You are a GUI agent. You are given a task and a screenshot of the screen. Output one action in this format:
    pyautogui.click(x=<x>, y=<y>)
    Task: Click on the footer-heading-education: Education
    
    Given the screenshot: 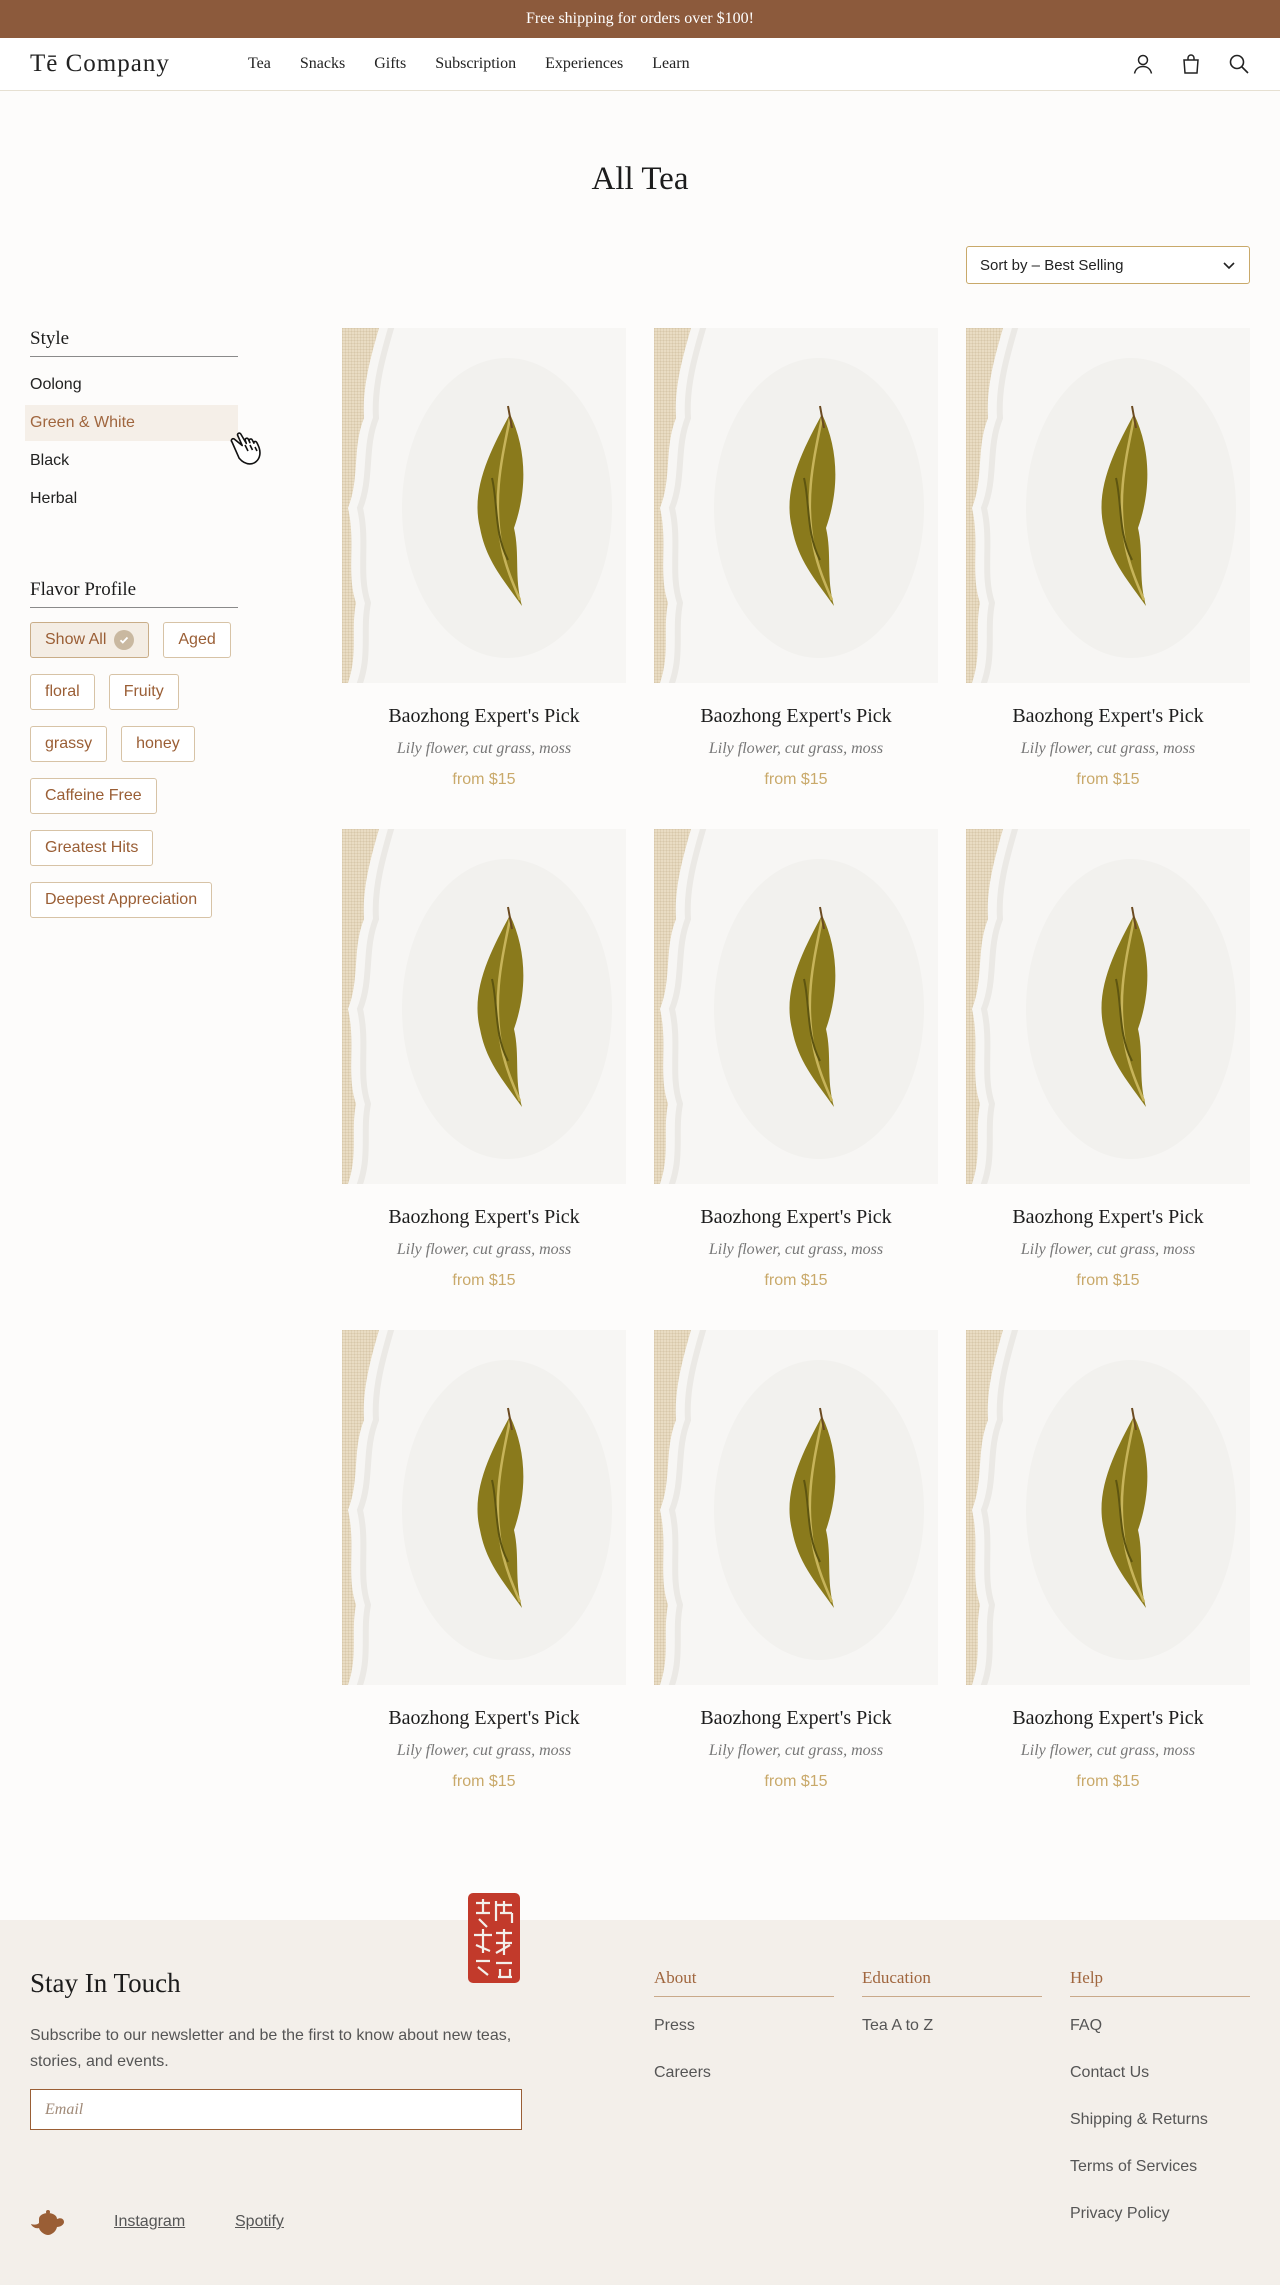 What is the action you would take?
    pyautogui.click(x=952, y=1982)
    